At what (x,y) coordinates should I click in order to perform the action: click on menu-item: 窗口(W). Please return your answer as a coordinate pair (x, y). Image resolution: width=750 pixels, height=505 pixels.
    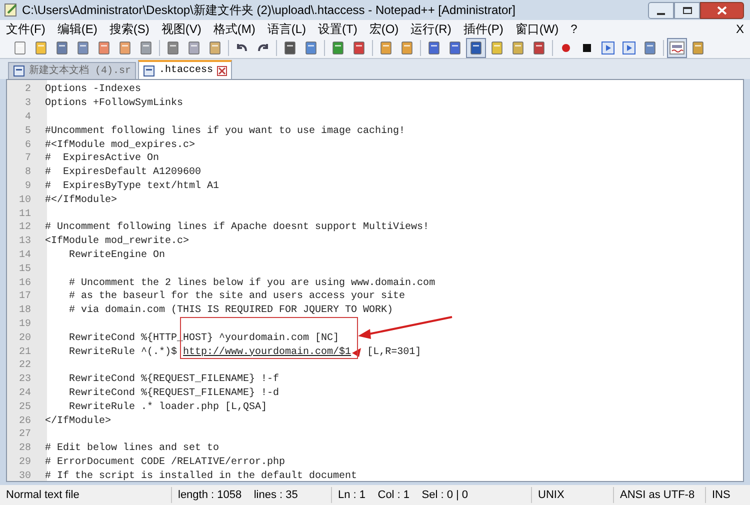
    Looking at the image, I should click on (537, 29).